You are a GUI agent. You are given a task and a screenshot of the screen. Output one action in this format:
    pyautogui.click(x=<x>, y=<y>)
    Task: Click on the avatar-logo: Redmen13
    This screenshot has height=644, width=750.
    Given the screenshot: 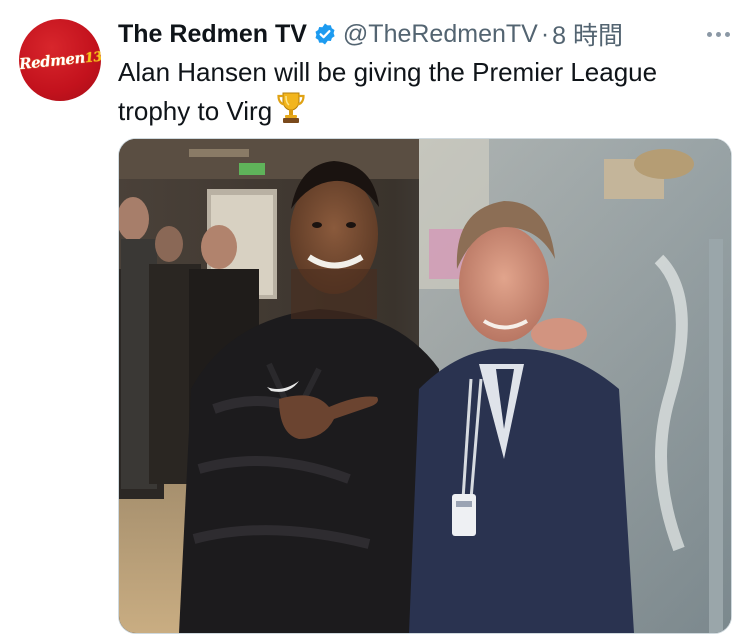 What is the action you would take?
    pyautogui.click(x=60, y=60)
    